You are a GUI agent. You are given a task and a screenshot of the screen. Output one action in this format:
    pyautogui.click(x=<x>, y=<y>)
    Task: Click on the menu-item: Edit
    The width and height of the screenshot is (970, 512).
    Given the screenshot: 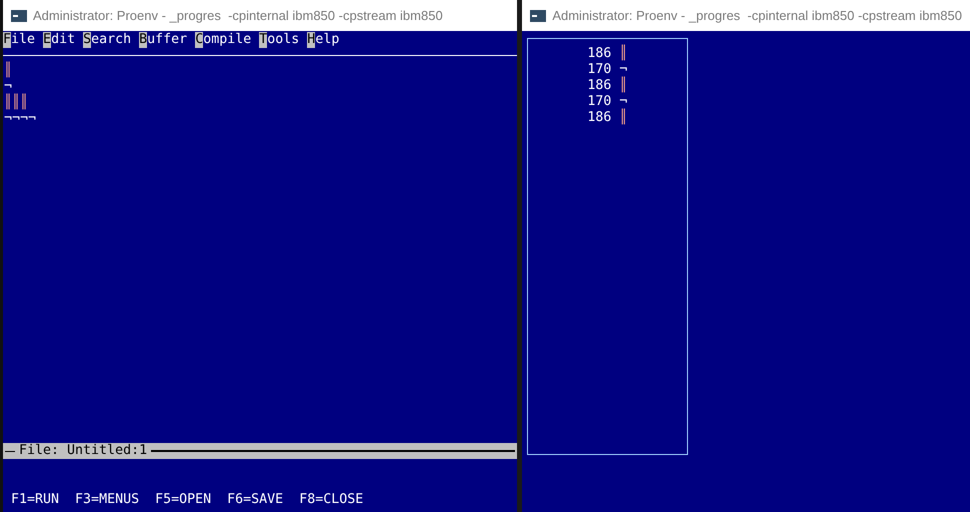 What is the action you would take?
    pyautogui.click(x=59, y=40)
    